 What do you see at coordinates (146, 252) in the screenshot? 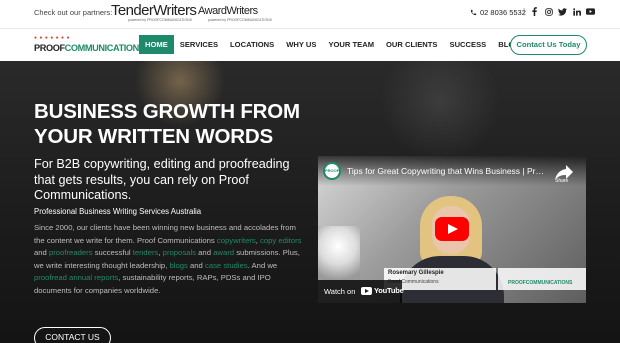
I see `link-tenders: tenders` at bounding box center [146, 252].